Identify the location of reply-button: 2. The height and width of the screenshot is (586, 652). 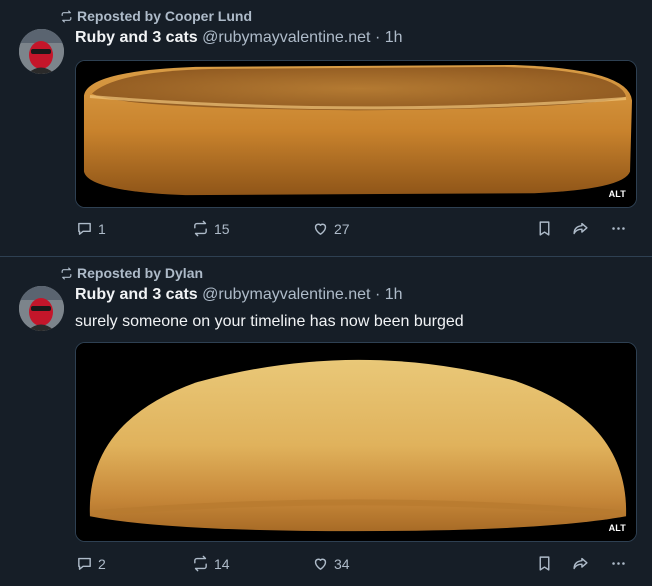
(91, 563).